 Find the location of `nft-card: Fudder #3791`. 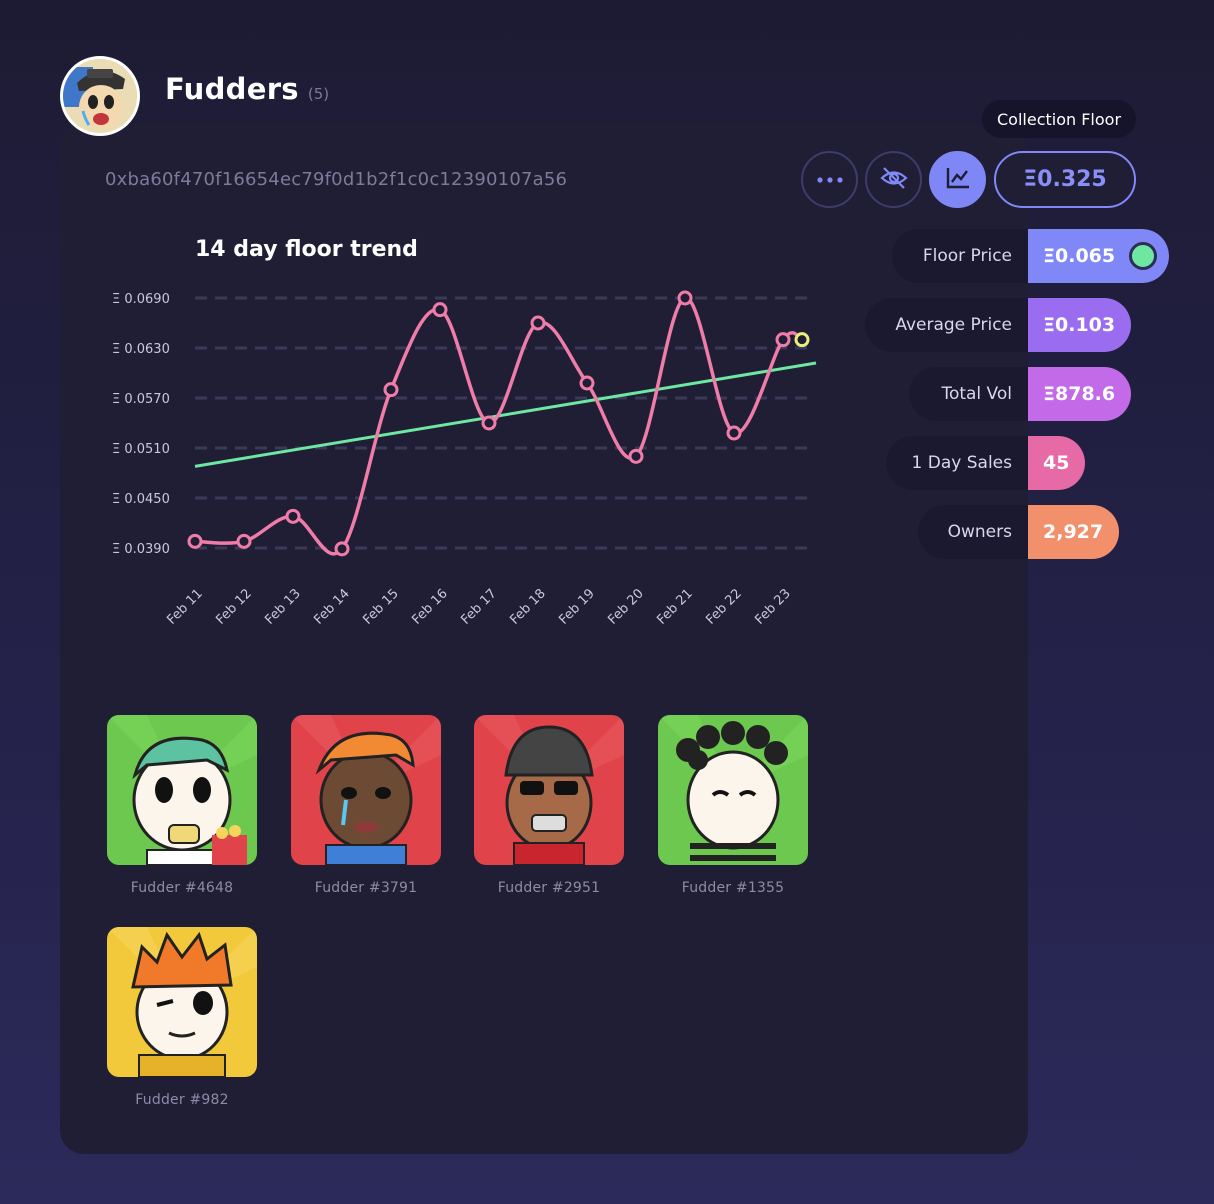

nft-card: Fudder #3791 is located at coordinates (366, 805).